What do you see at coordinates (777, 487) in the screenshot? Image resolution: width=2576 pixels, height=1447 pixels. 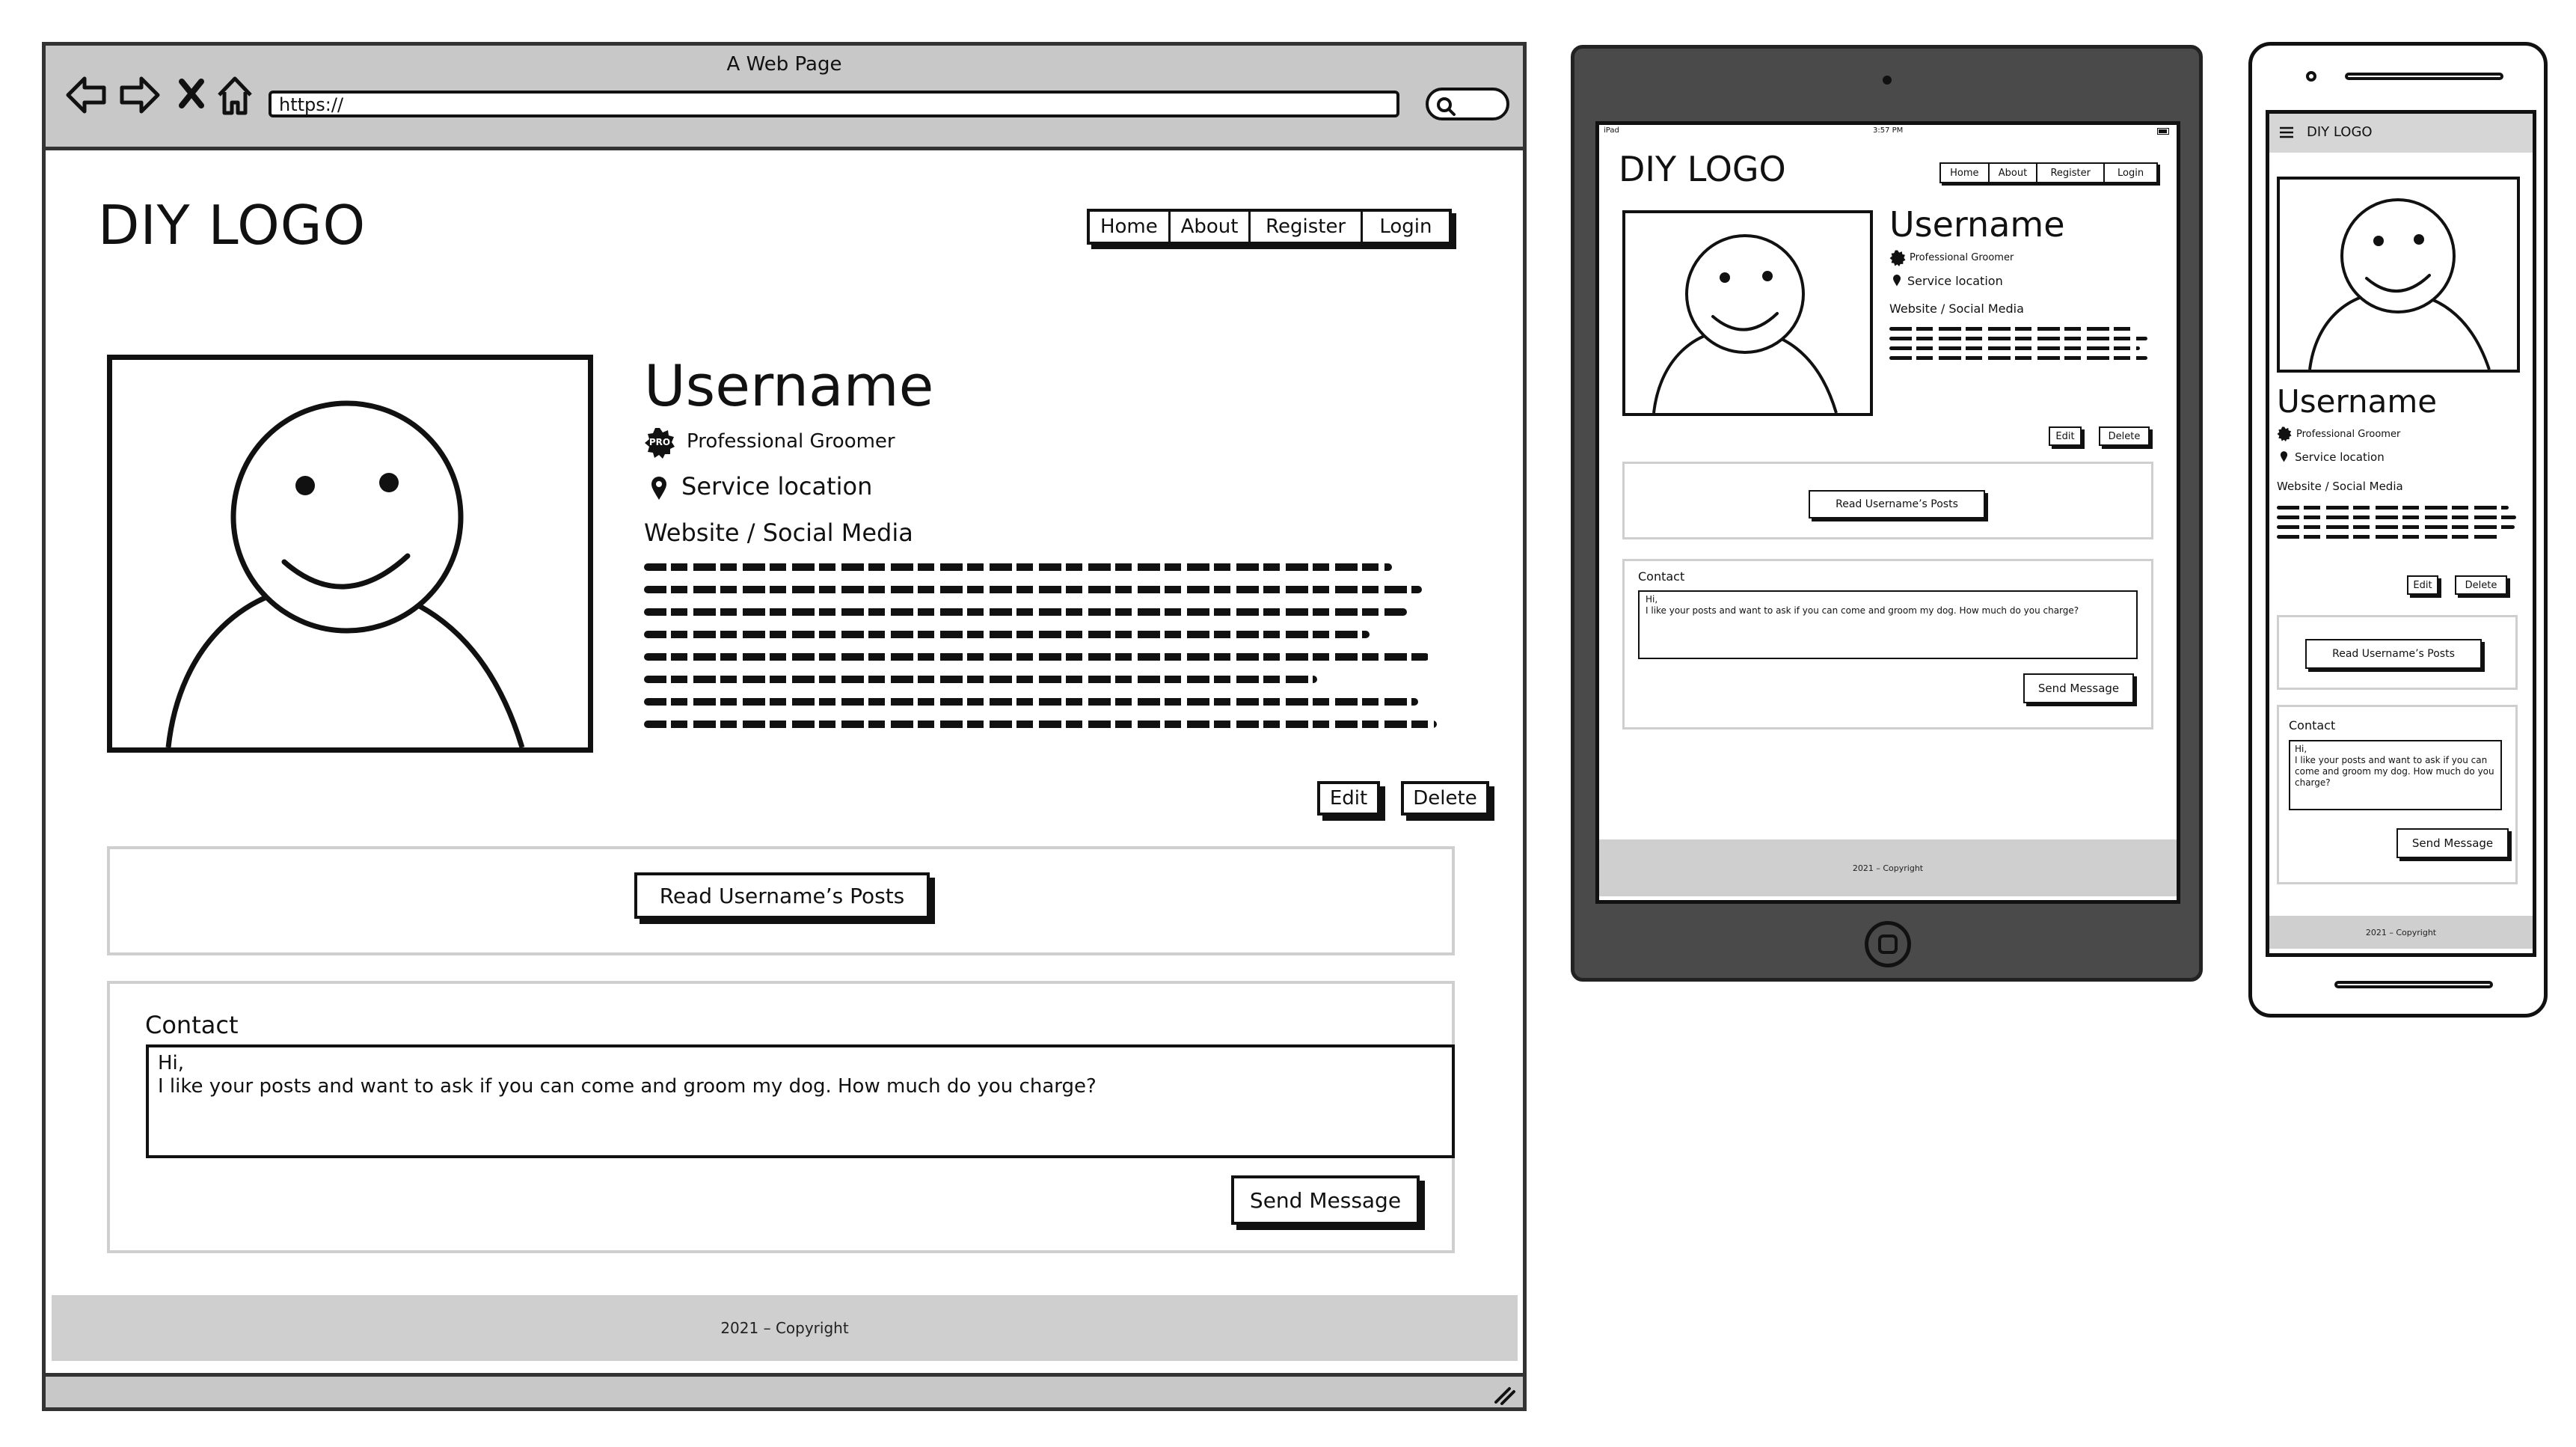 I see `profile-location: Service location` at bounding box center [777, 487].